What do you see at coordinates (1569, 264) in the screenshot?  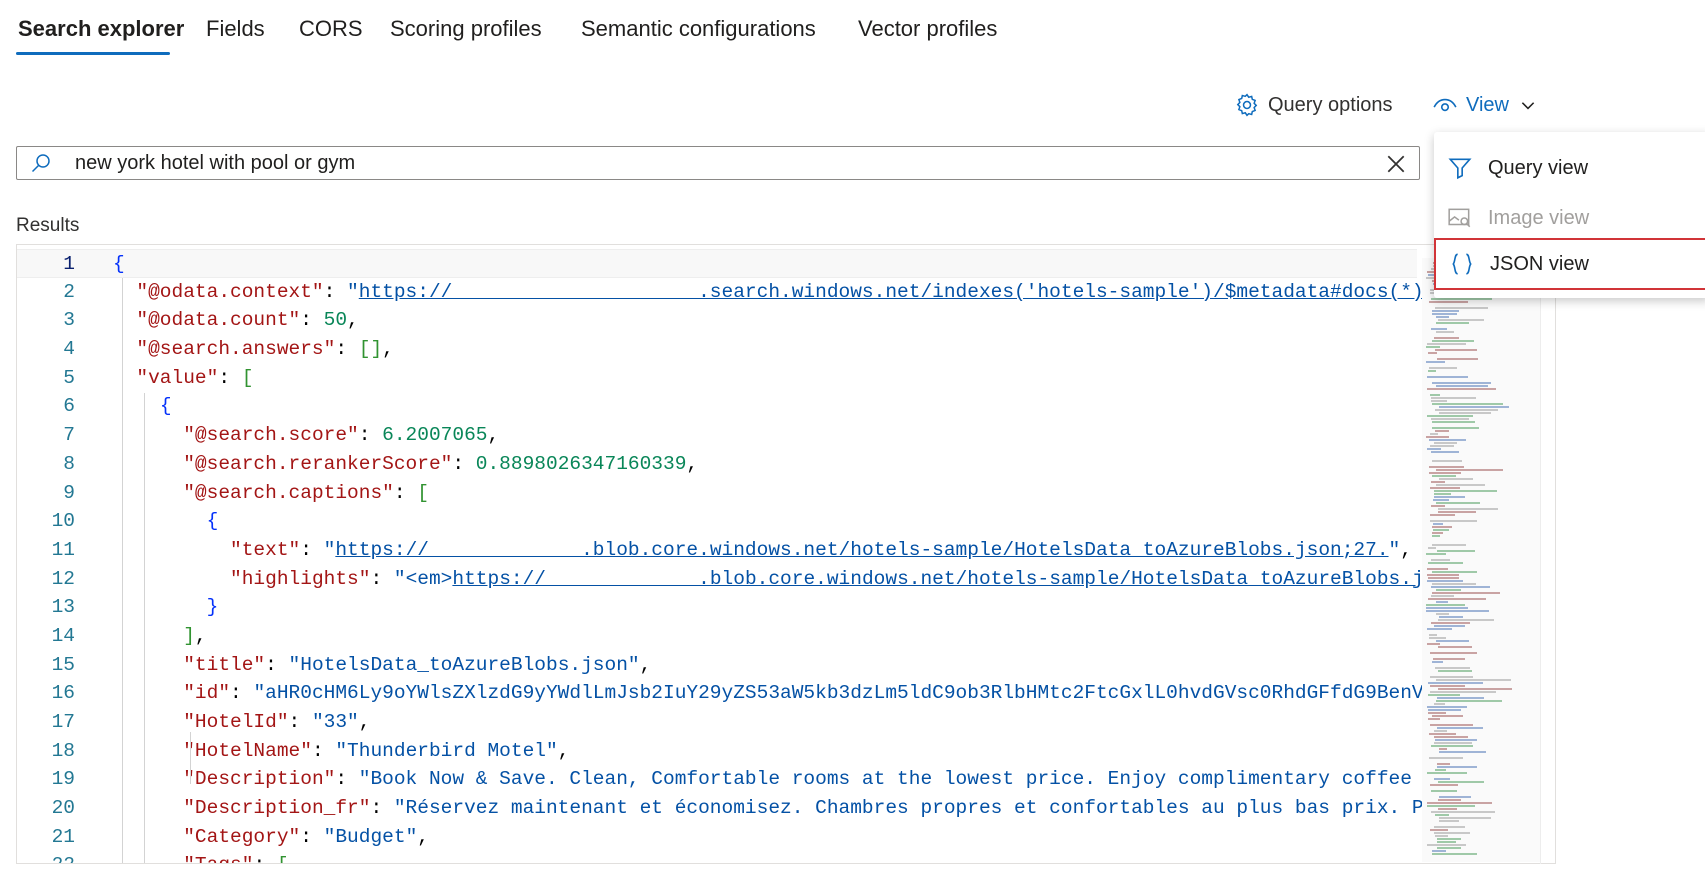 I see `menu-item-json-view: JSON view` at bounding box center [1569, 264].